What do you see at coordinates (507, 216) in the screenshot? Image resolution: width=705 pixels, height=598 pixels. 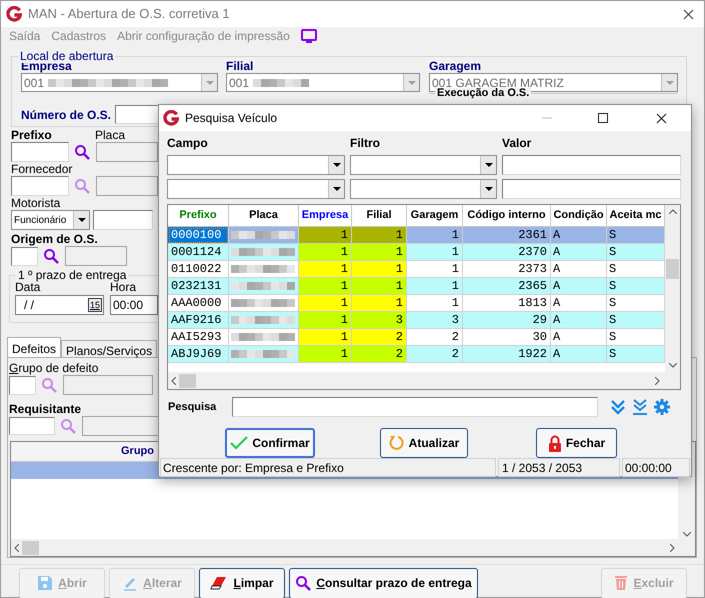 I see `column-header: Código interno` at bounding box center [507, 216].